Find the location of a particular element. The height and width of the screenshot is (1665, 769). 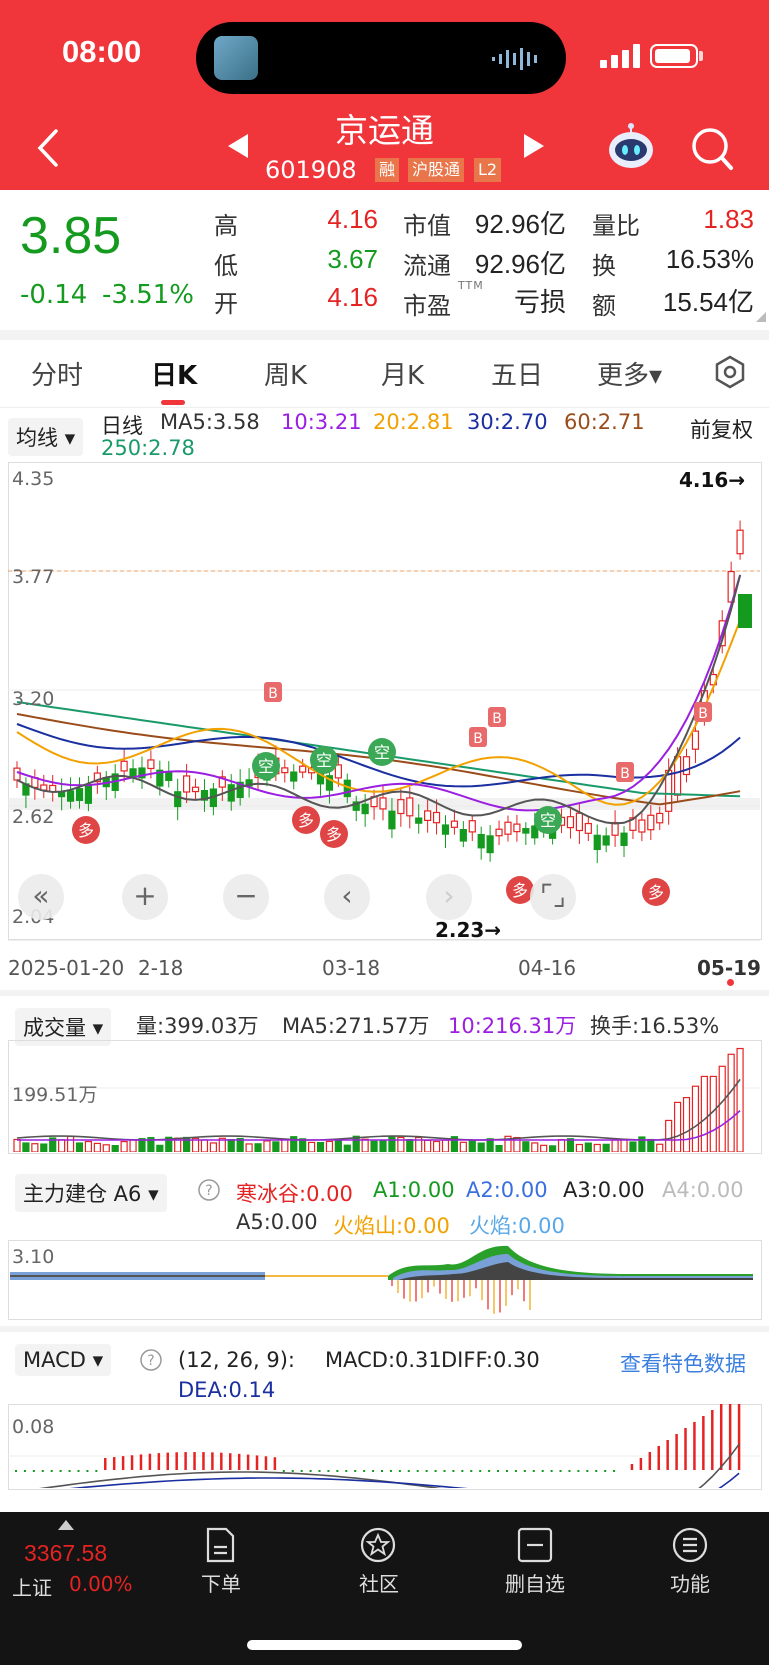

search-icon is located at coordinates (712, 149).